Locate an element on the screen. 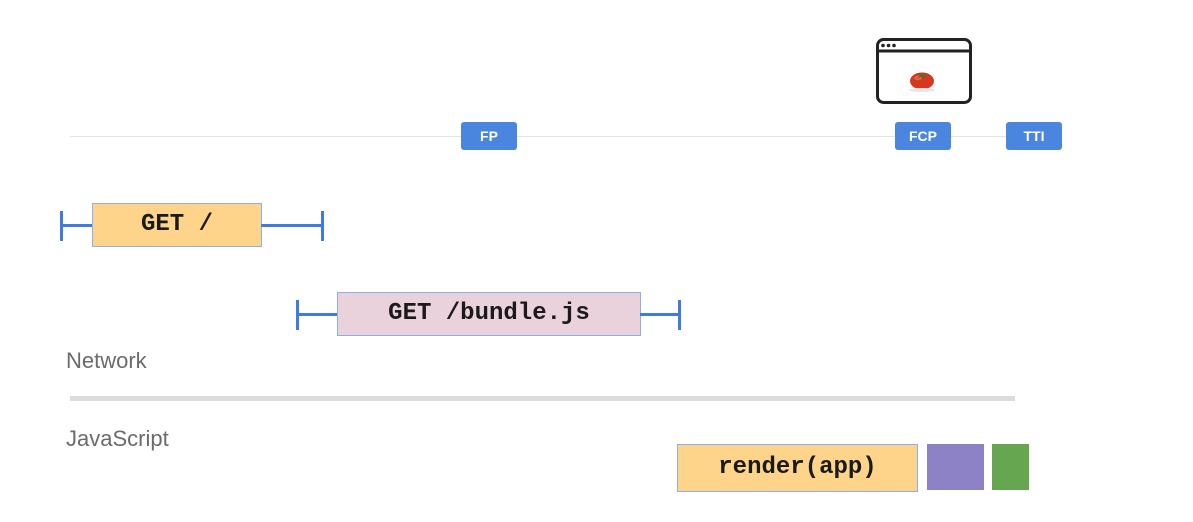  request-box: GET / is located at coordinates (177, 225).